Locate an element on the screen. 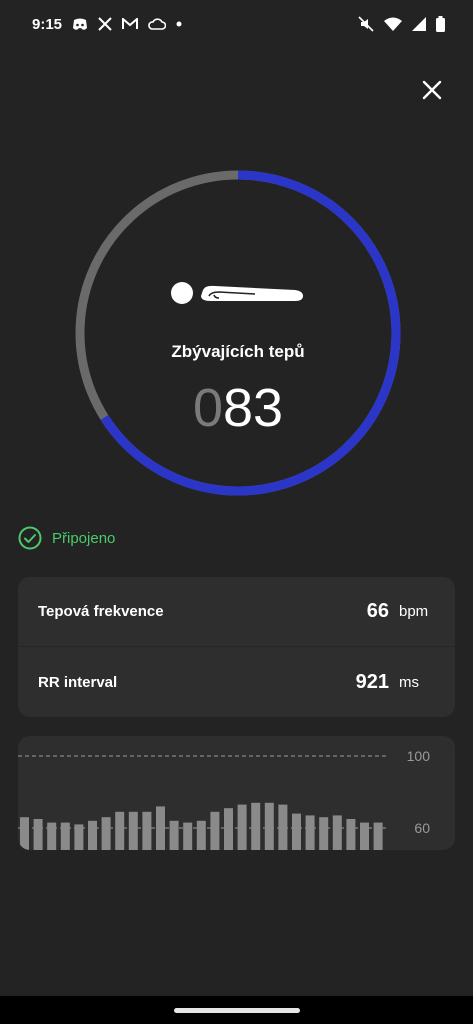 The image size is (473, 1024). heart-rate-bar-chart: 100 60 is located at coordinates (224, 799).